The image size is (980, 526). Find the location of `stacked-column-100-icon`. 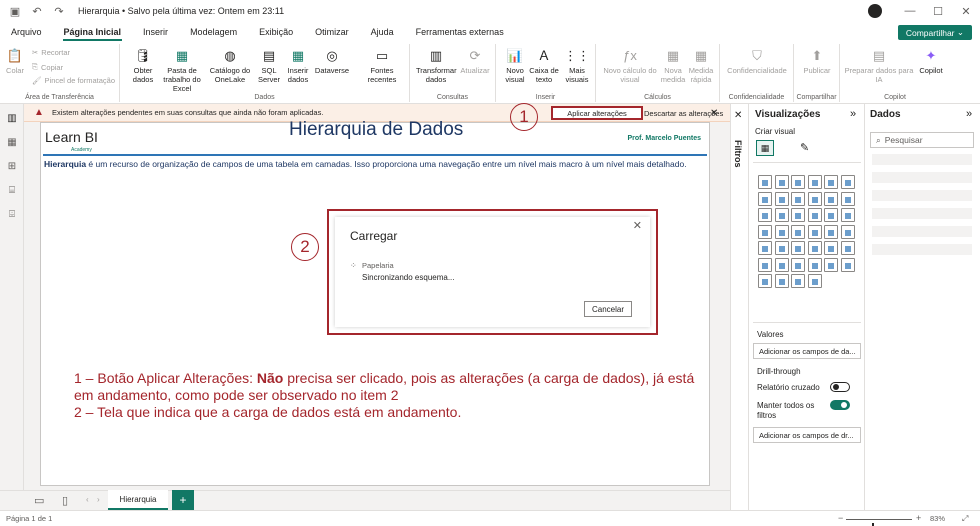

stacked-column-100-icon is located at coordinates (847, 182).